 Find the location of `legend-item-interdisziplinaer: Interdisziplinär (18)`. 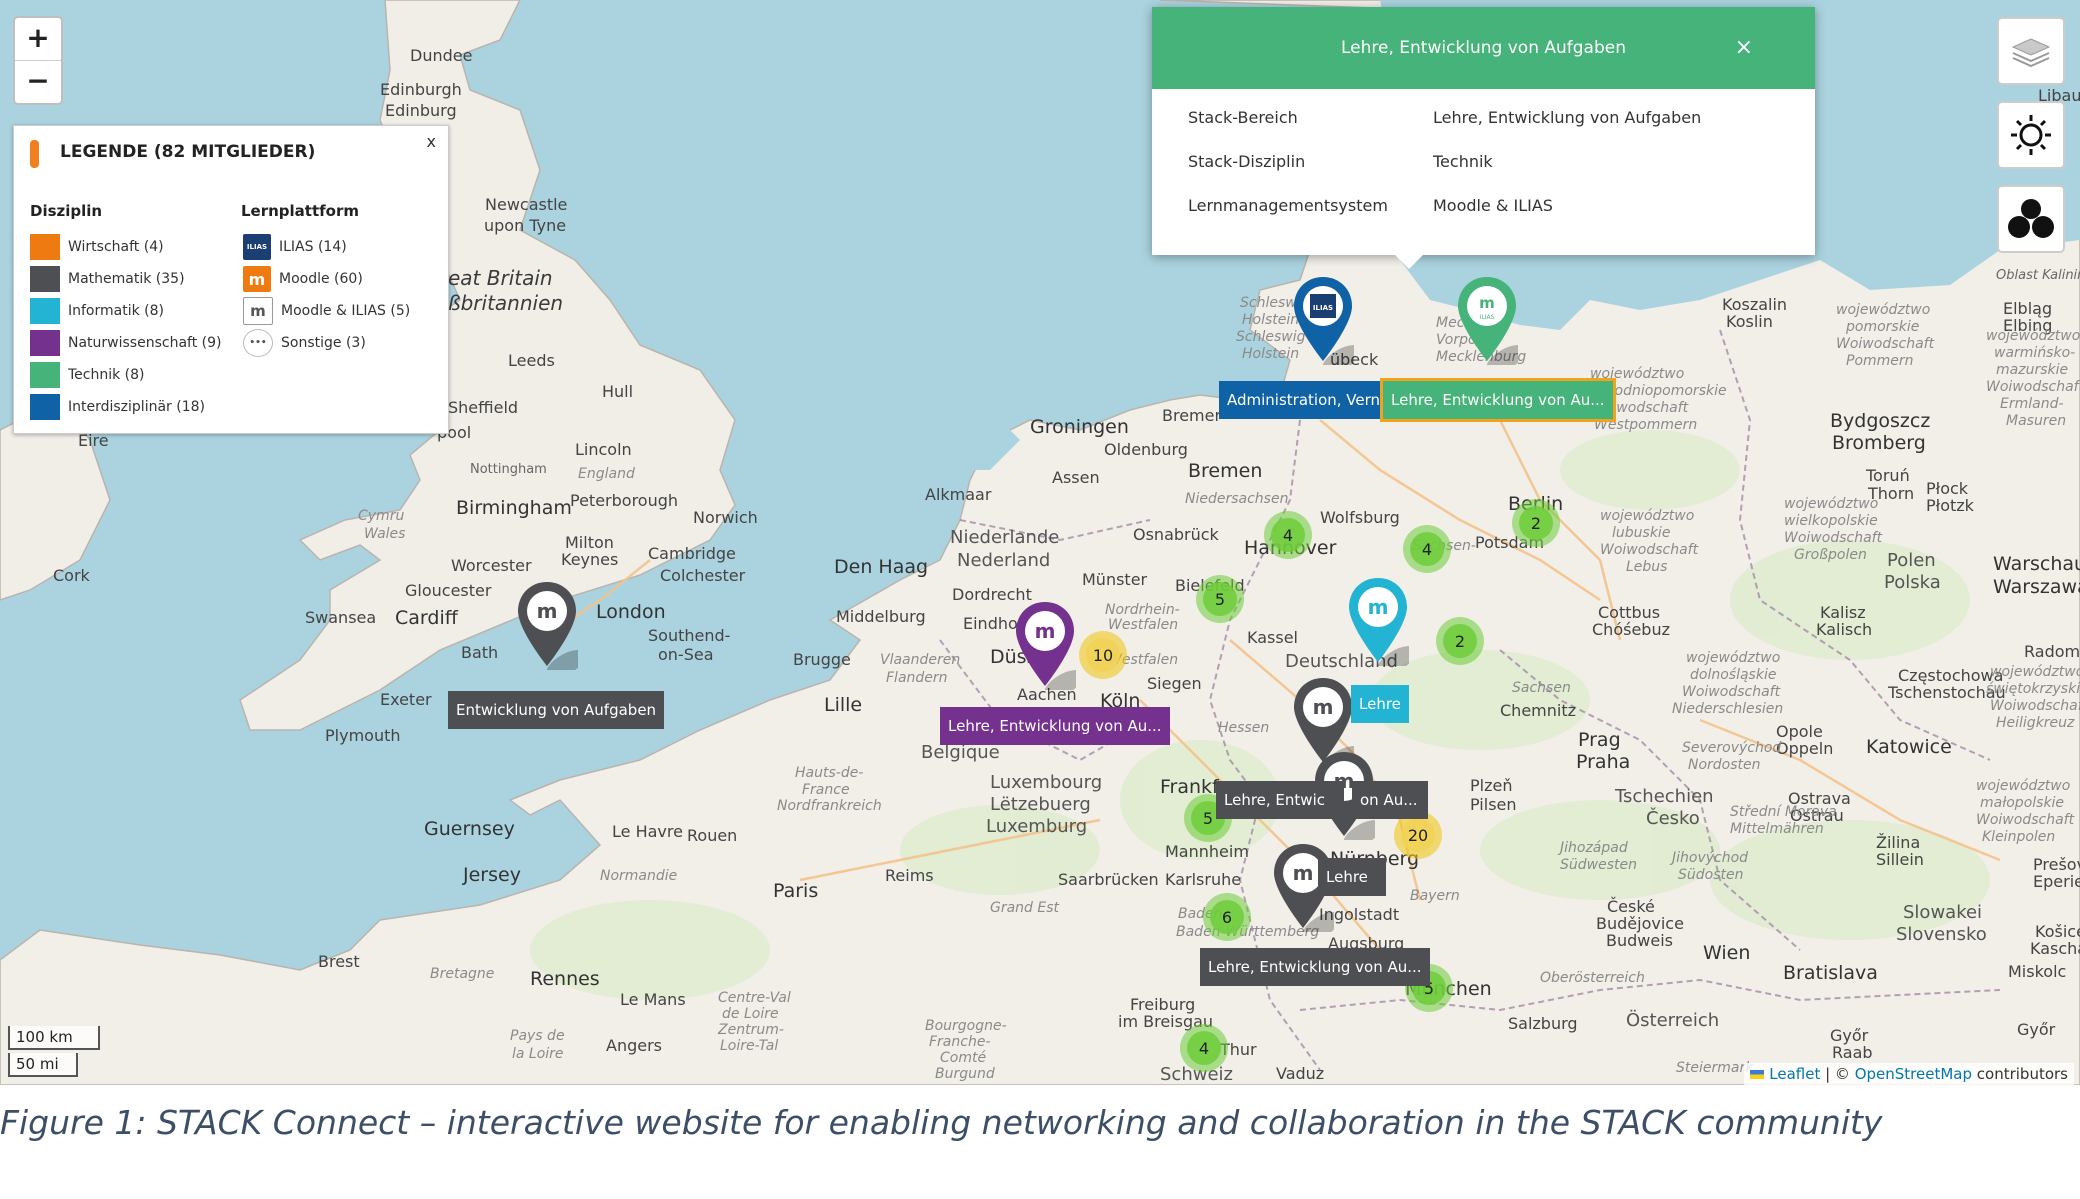

legend-item-interdisziplinaer: Interdisziplinär (18) is located at coordinates (117, 407).